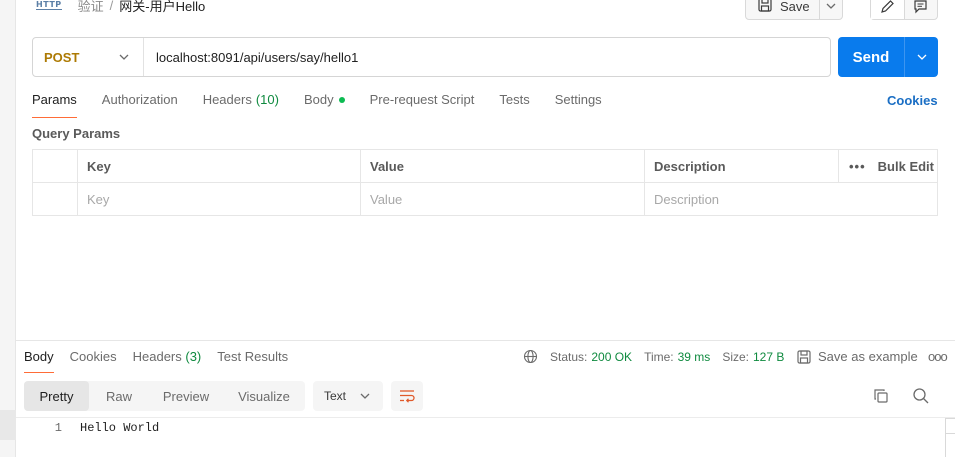 The height and width of the screenshot is (457, 955). I want to click on save-as-example-button: Save as example, so click(857, 356).